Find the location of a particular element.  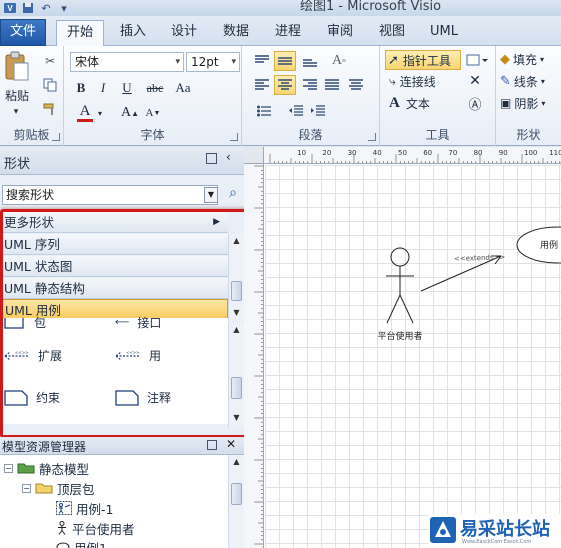

increase-indent-icon is located at coordinates (318, 111).